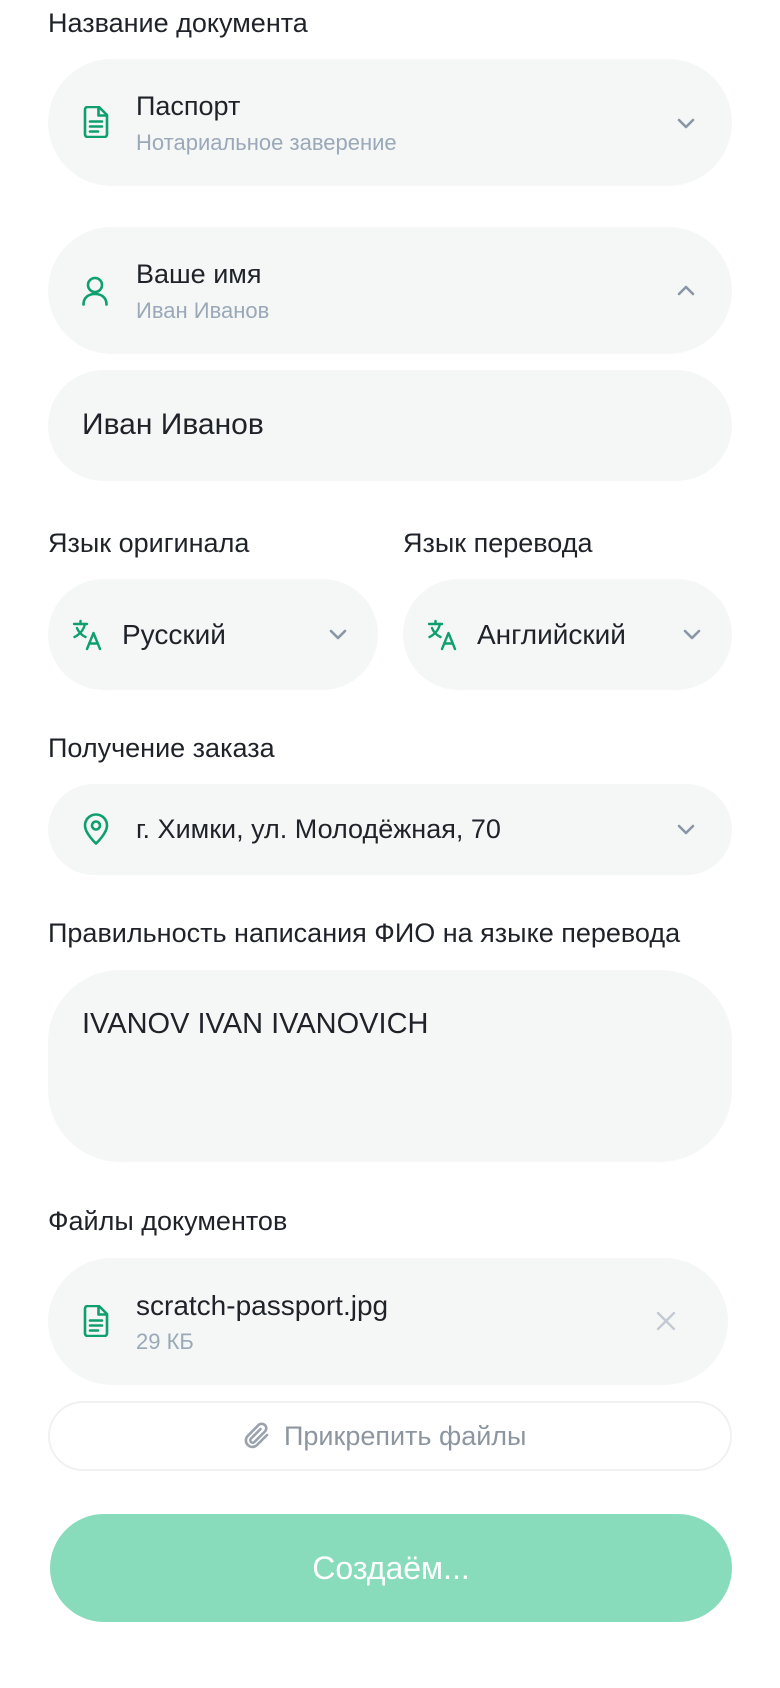 The width and height of the screenshot is (780, 1688). I want to click on files-label: Файлы документов, so click(168, 1221).